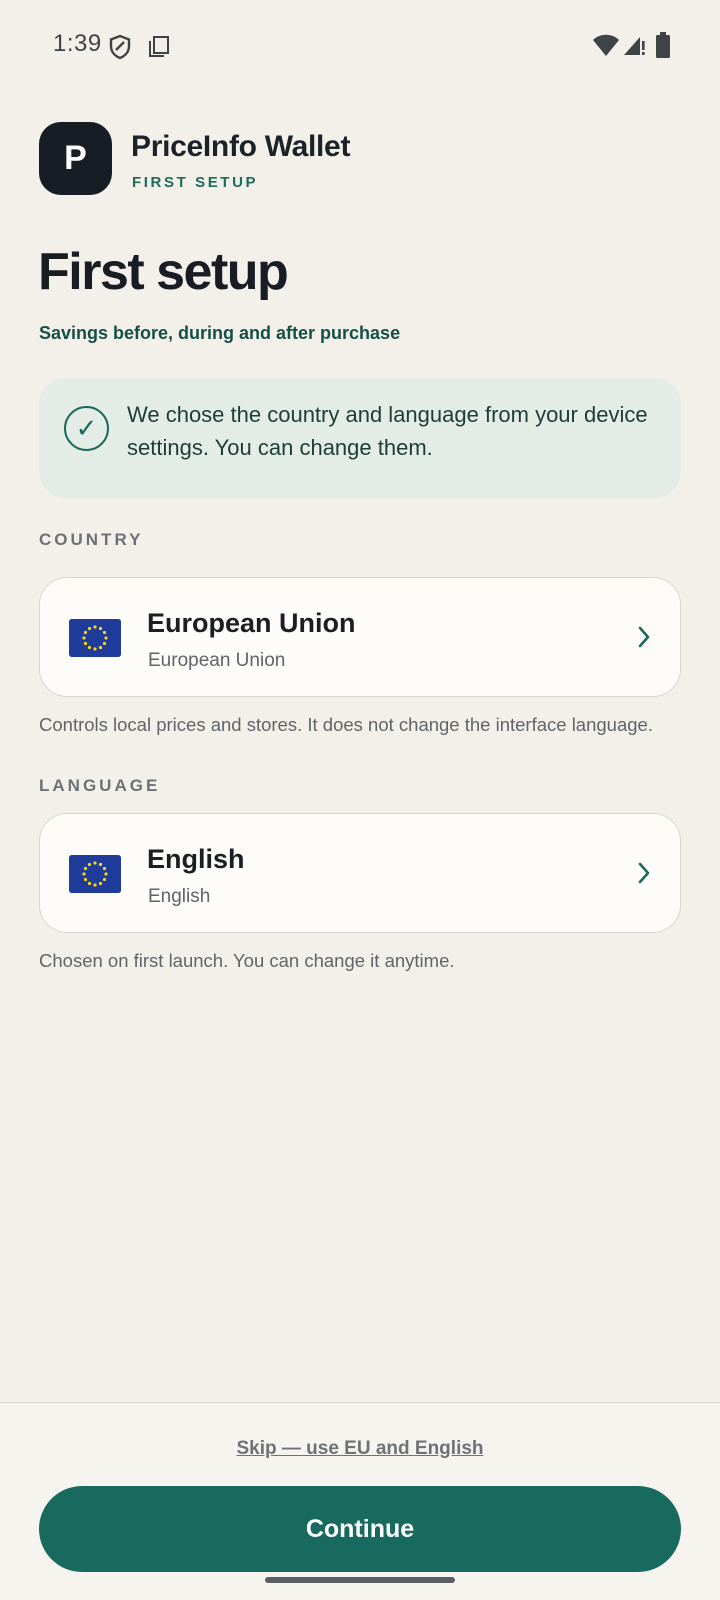 This screenshot has width=720, height=1600. What do you see at coordinates (91, 539) in the screenshot?
I see `country-section-label: COUNTRY` at bounding box center [91, 539].